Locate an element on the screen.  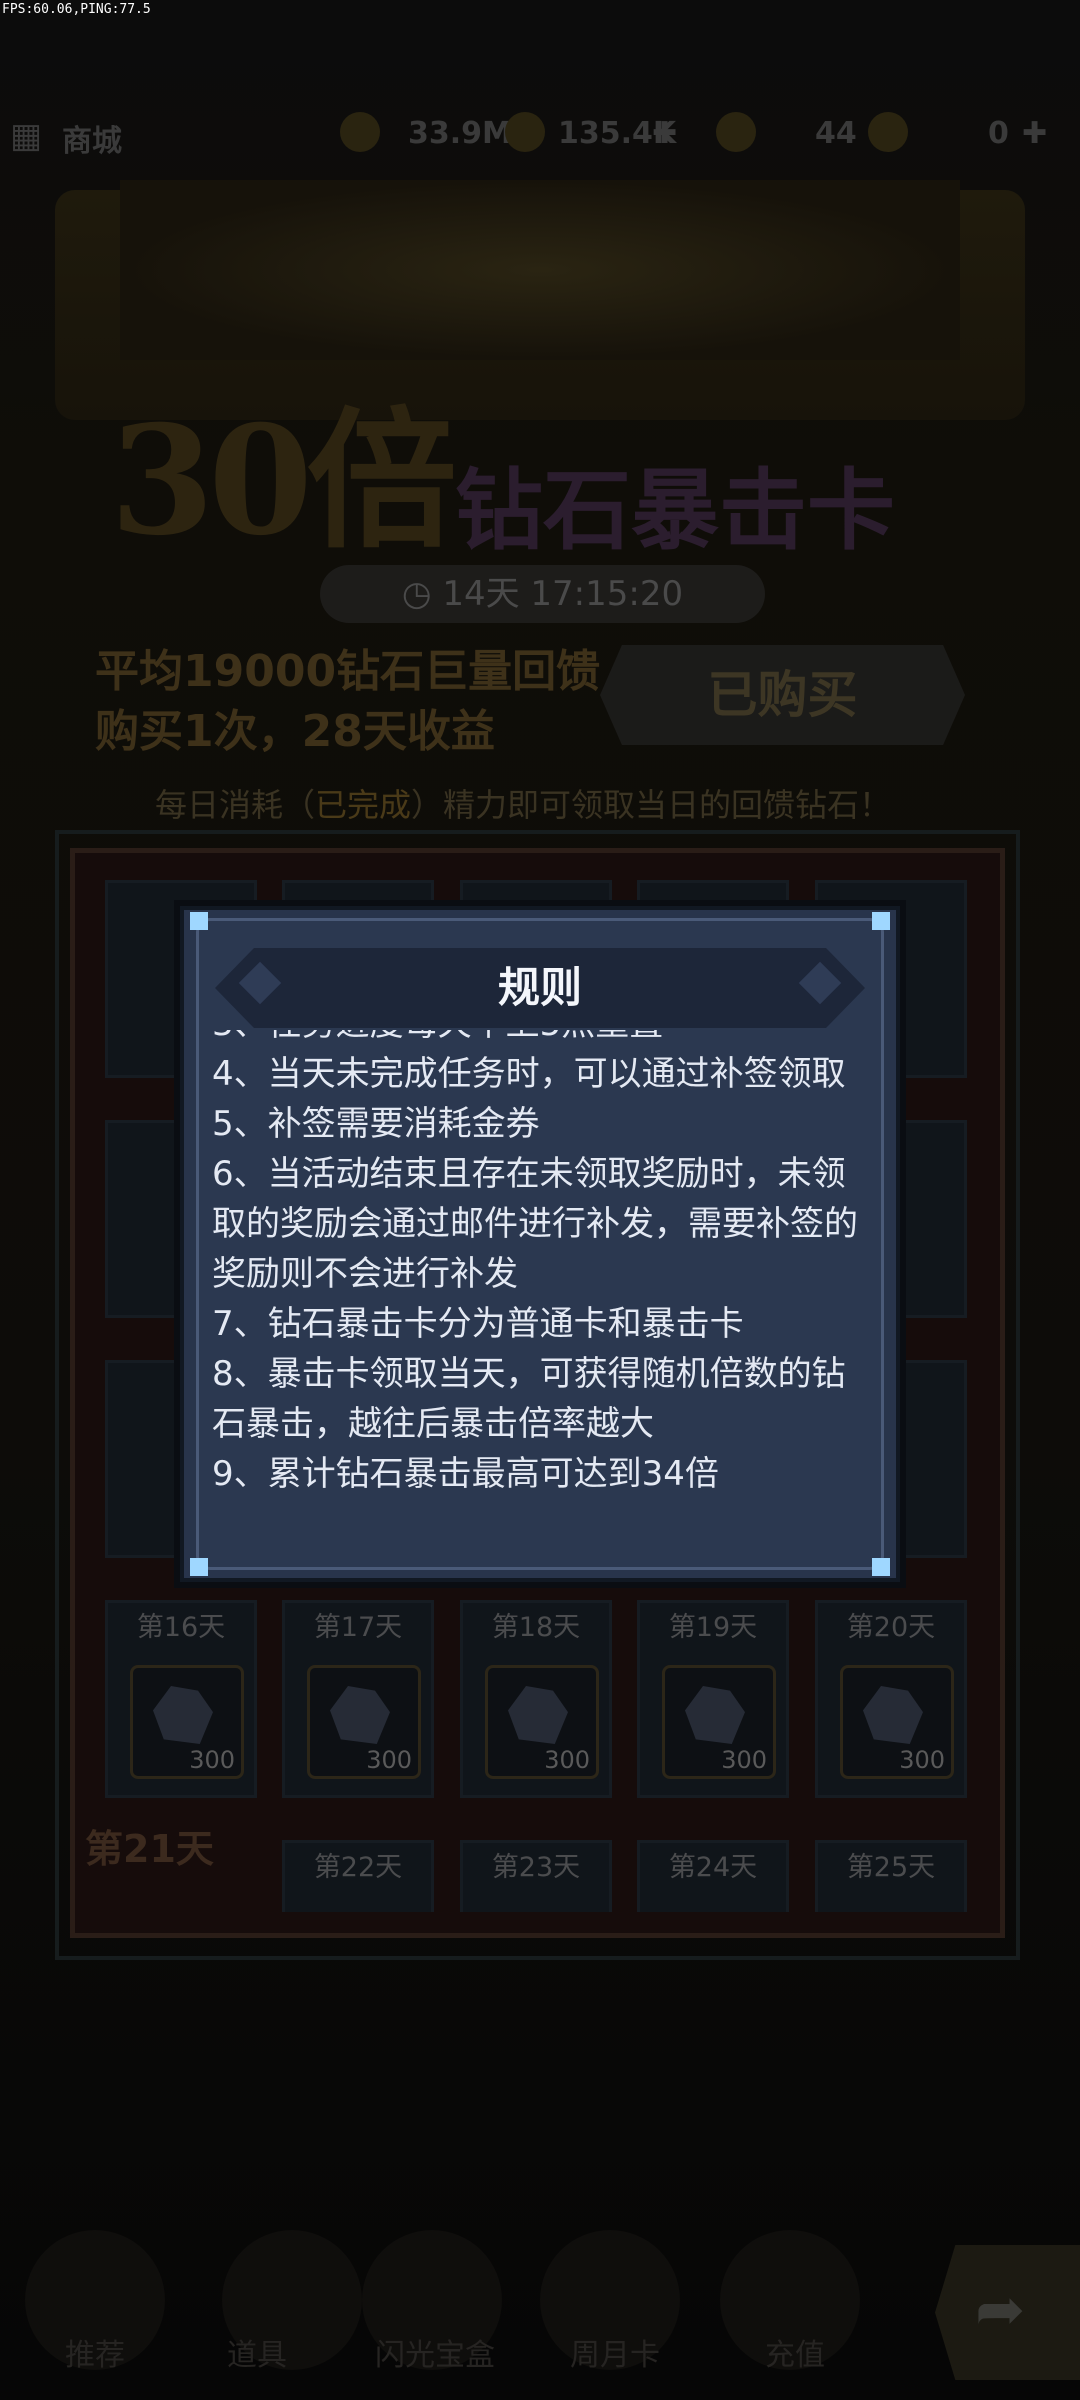
nav-items-label: 道具 is located at coordinates (257, 2355).